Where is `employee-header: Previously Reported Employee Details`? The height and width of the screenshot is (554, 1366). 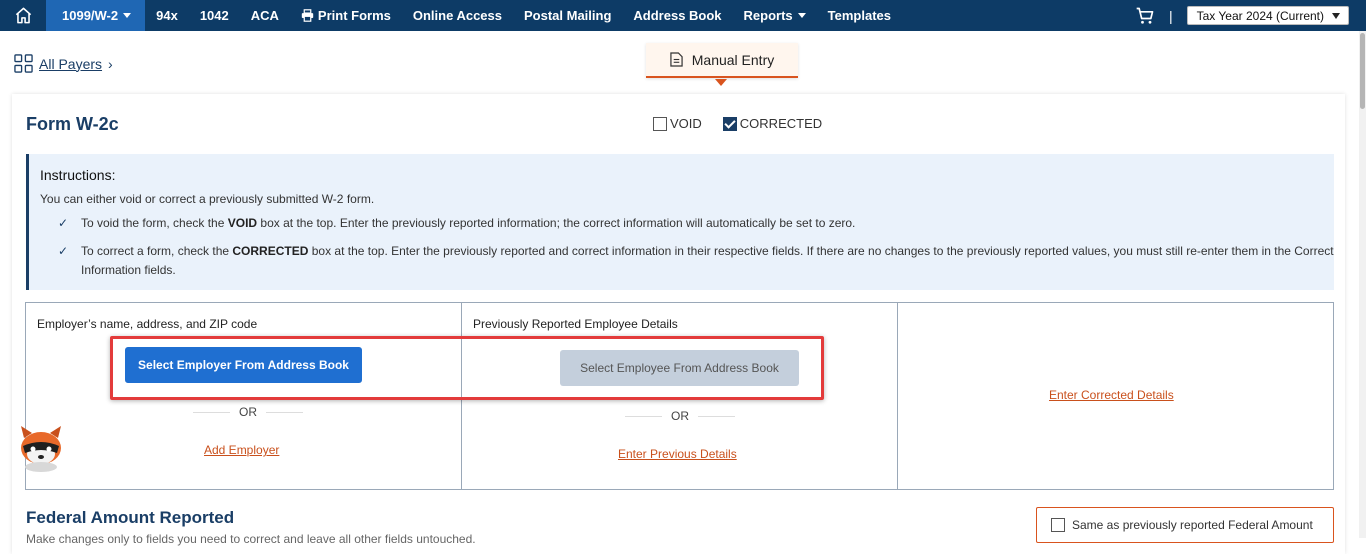 employee-header: Previously Reported Employee Details is located at coordinates (575, 324).